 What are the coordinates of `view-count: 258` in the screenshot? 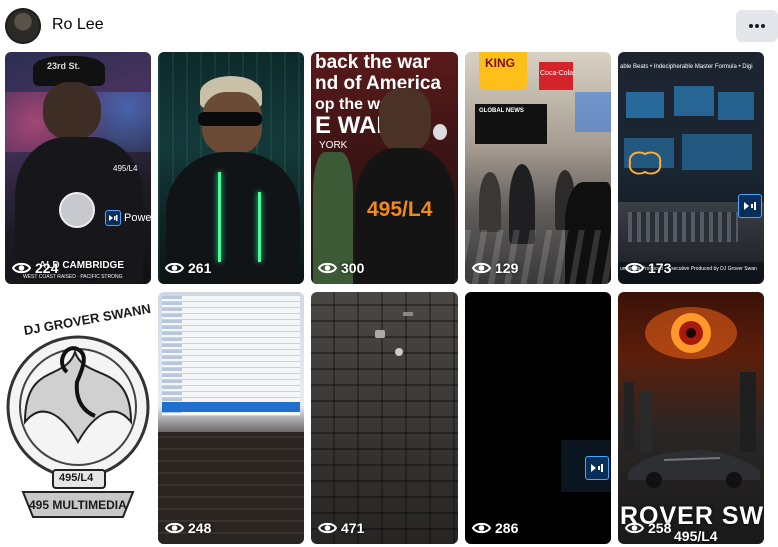 It's located at (648, 528).